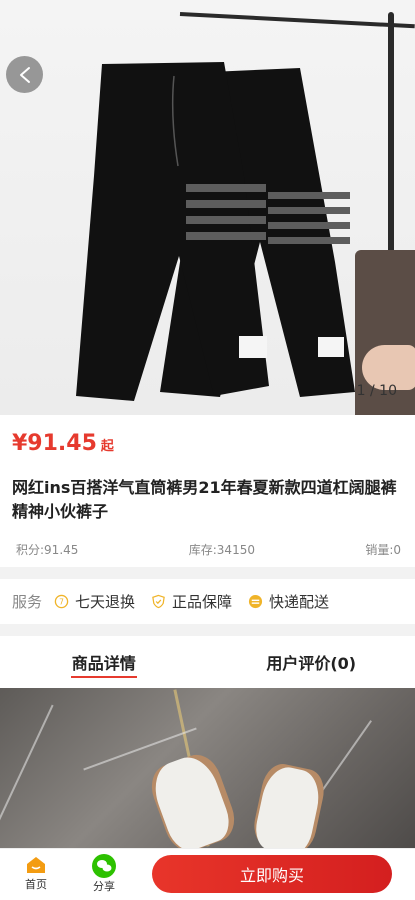 The height and width of the screenshot is (900, 415). What do you see at coordinates (158, 601) in the screenshot?
I see `shield-icon` at bounding box center [158, 601].